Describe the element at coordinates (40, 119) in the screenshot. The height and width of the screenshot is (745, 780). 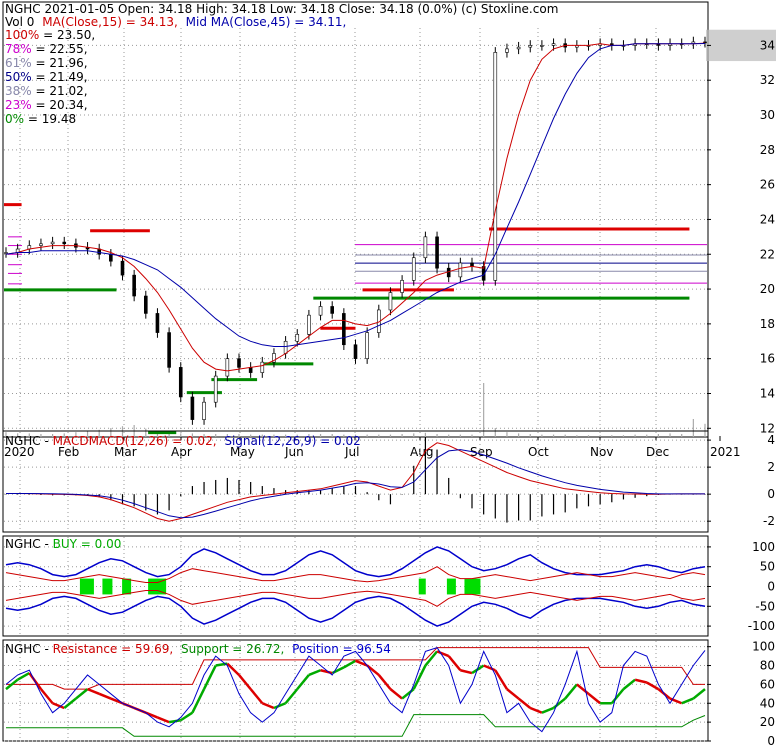
I see `fibonacci-label: 0% = 19.48` at that location.